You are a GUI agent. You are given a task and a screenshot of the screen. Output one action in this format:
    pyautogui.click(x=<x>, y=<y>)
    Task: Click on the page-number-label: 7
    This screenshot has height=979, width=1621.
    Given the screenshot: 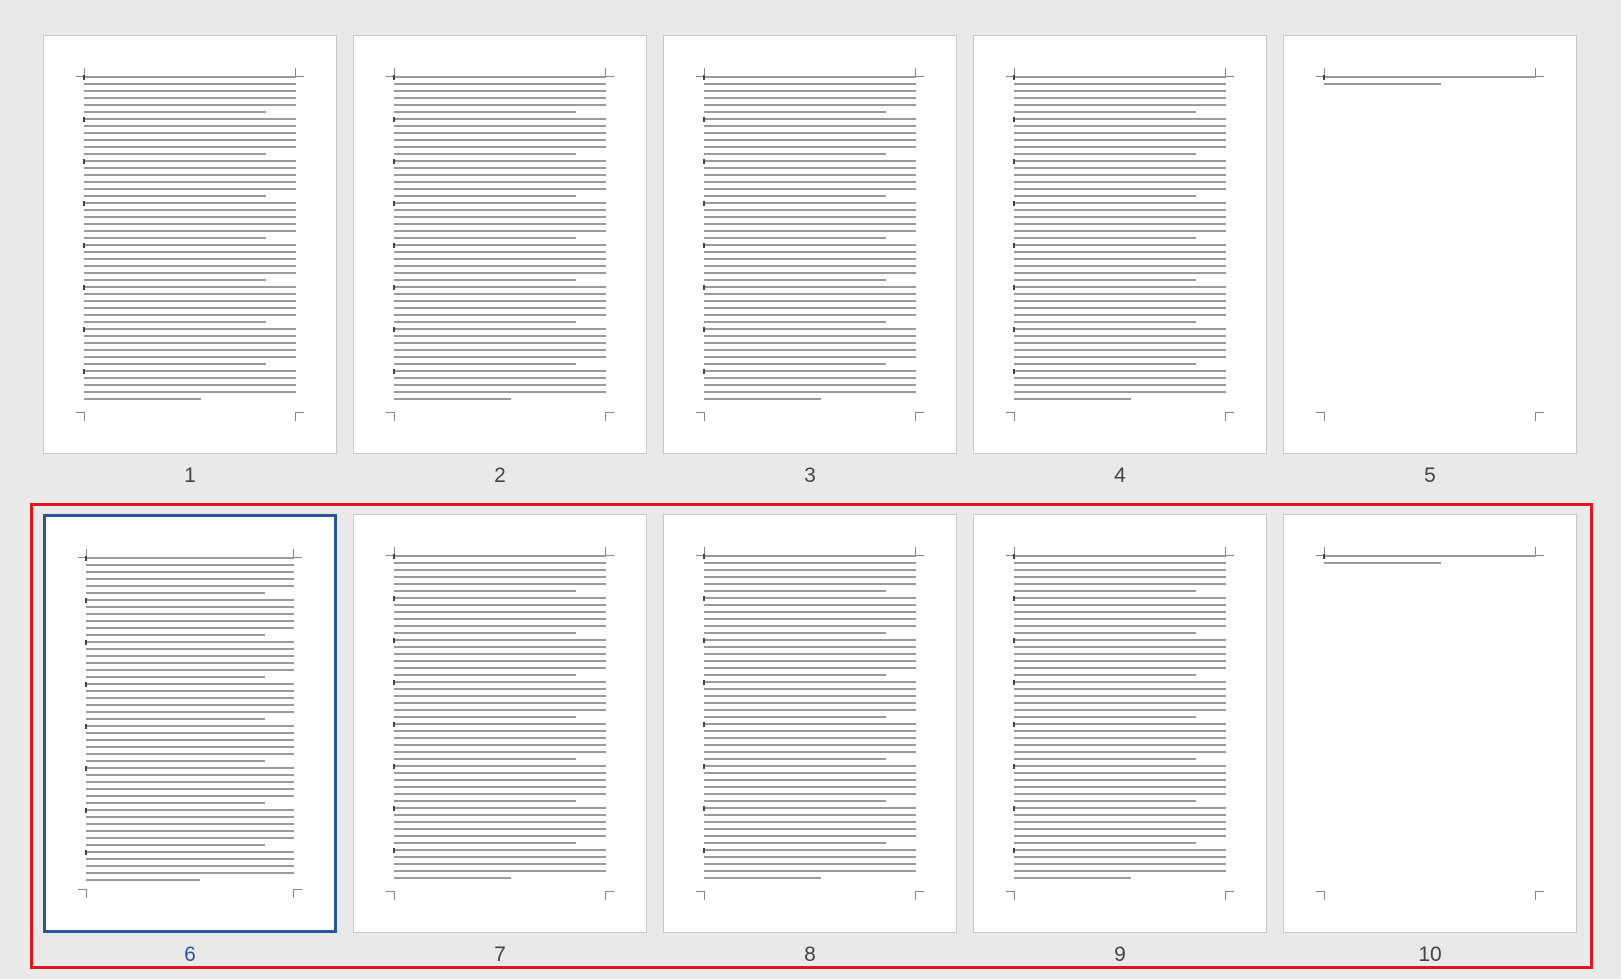 What is the action you would take?
    pyautogui.click(x=500, y=954)
    